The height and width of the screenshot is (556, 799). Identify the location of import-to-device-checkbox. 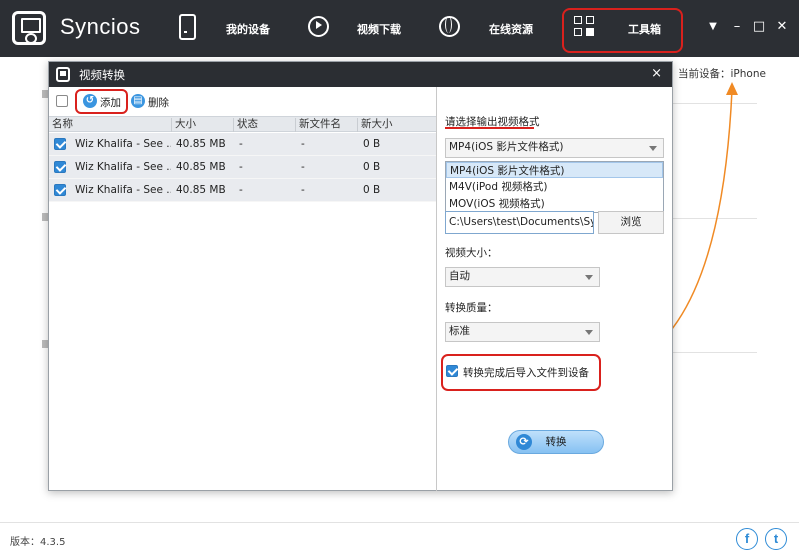
(452, 371).